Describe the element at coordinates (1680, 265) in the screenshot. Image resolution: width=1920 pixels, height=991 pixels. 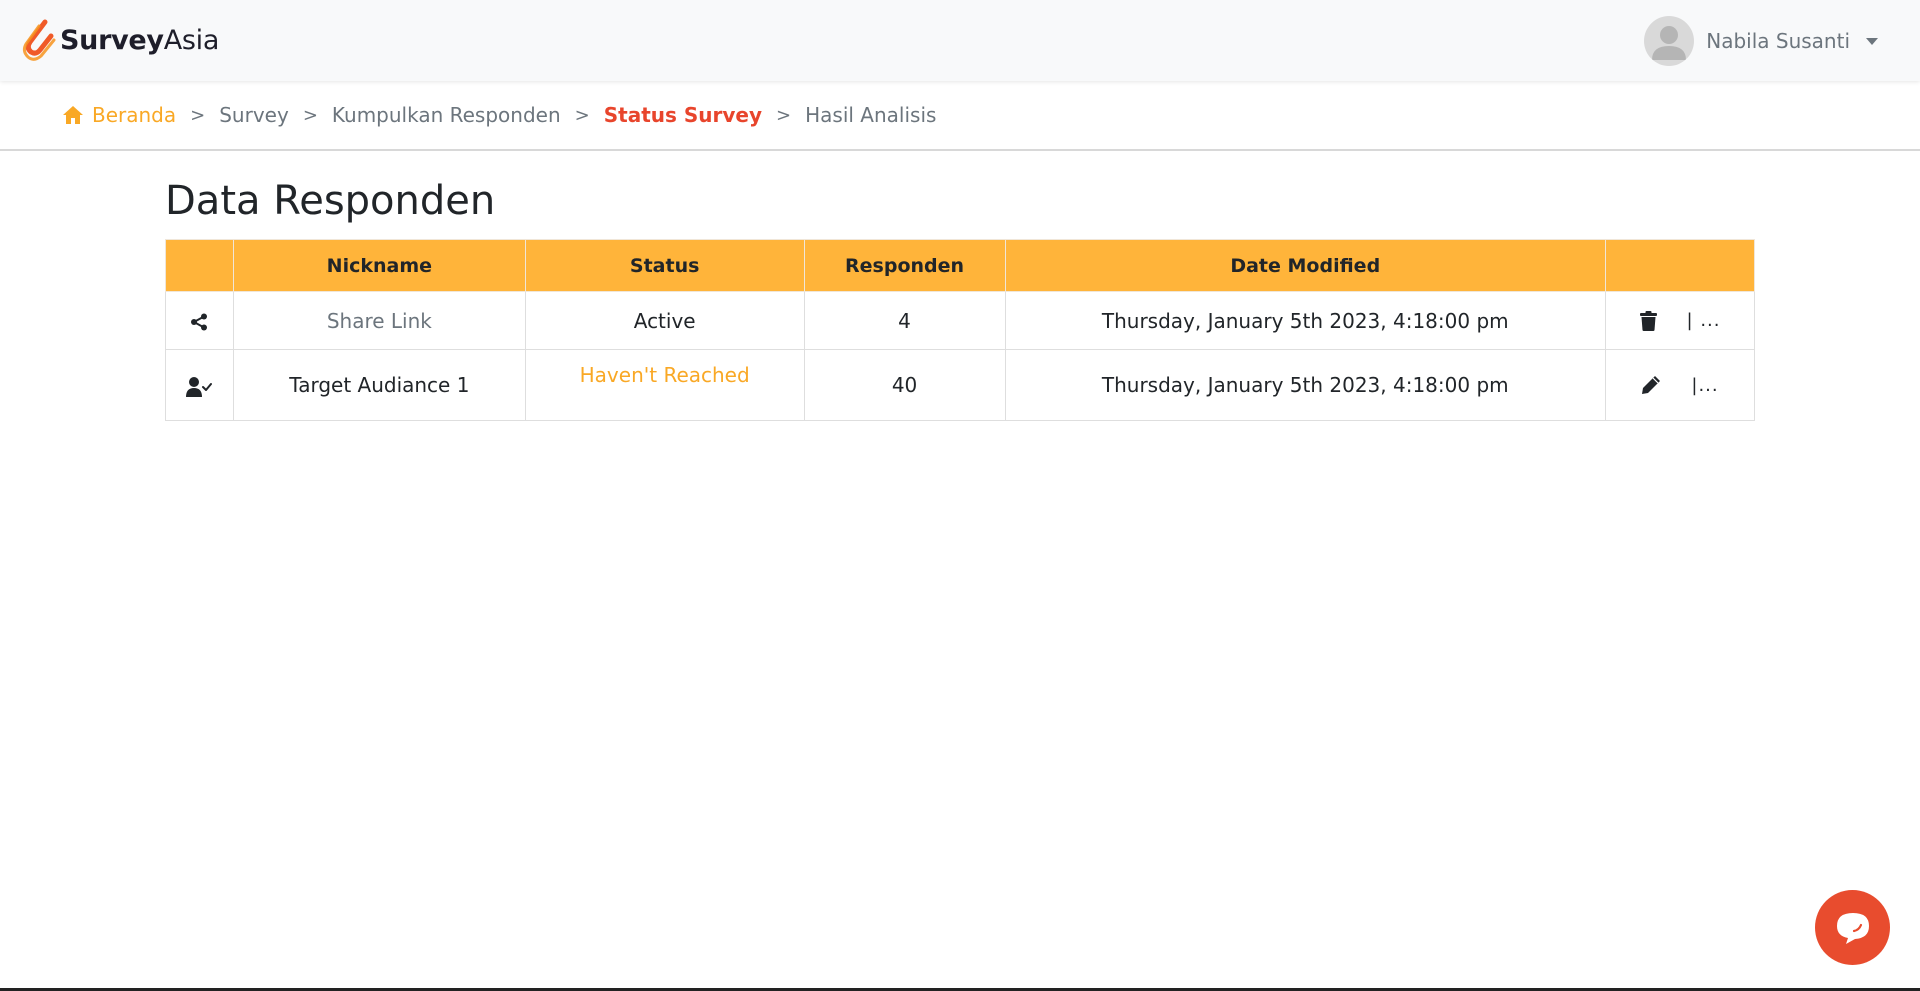
I see `header-actions` at that location.